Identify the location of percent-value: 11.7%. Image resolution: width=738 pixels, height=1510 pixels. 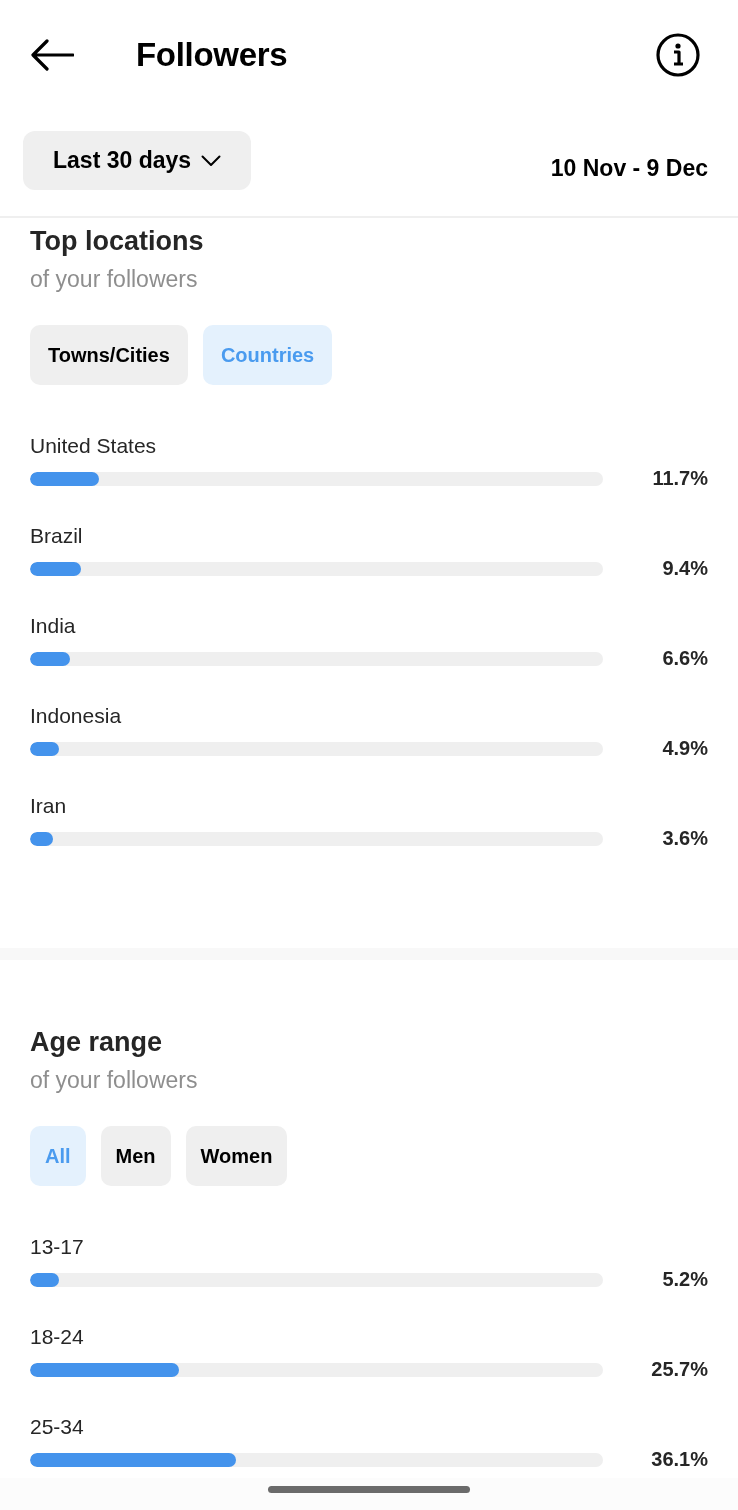
(680, 478).